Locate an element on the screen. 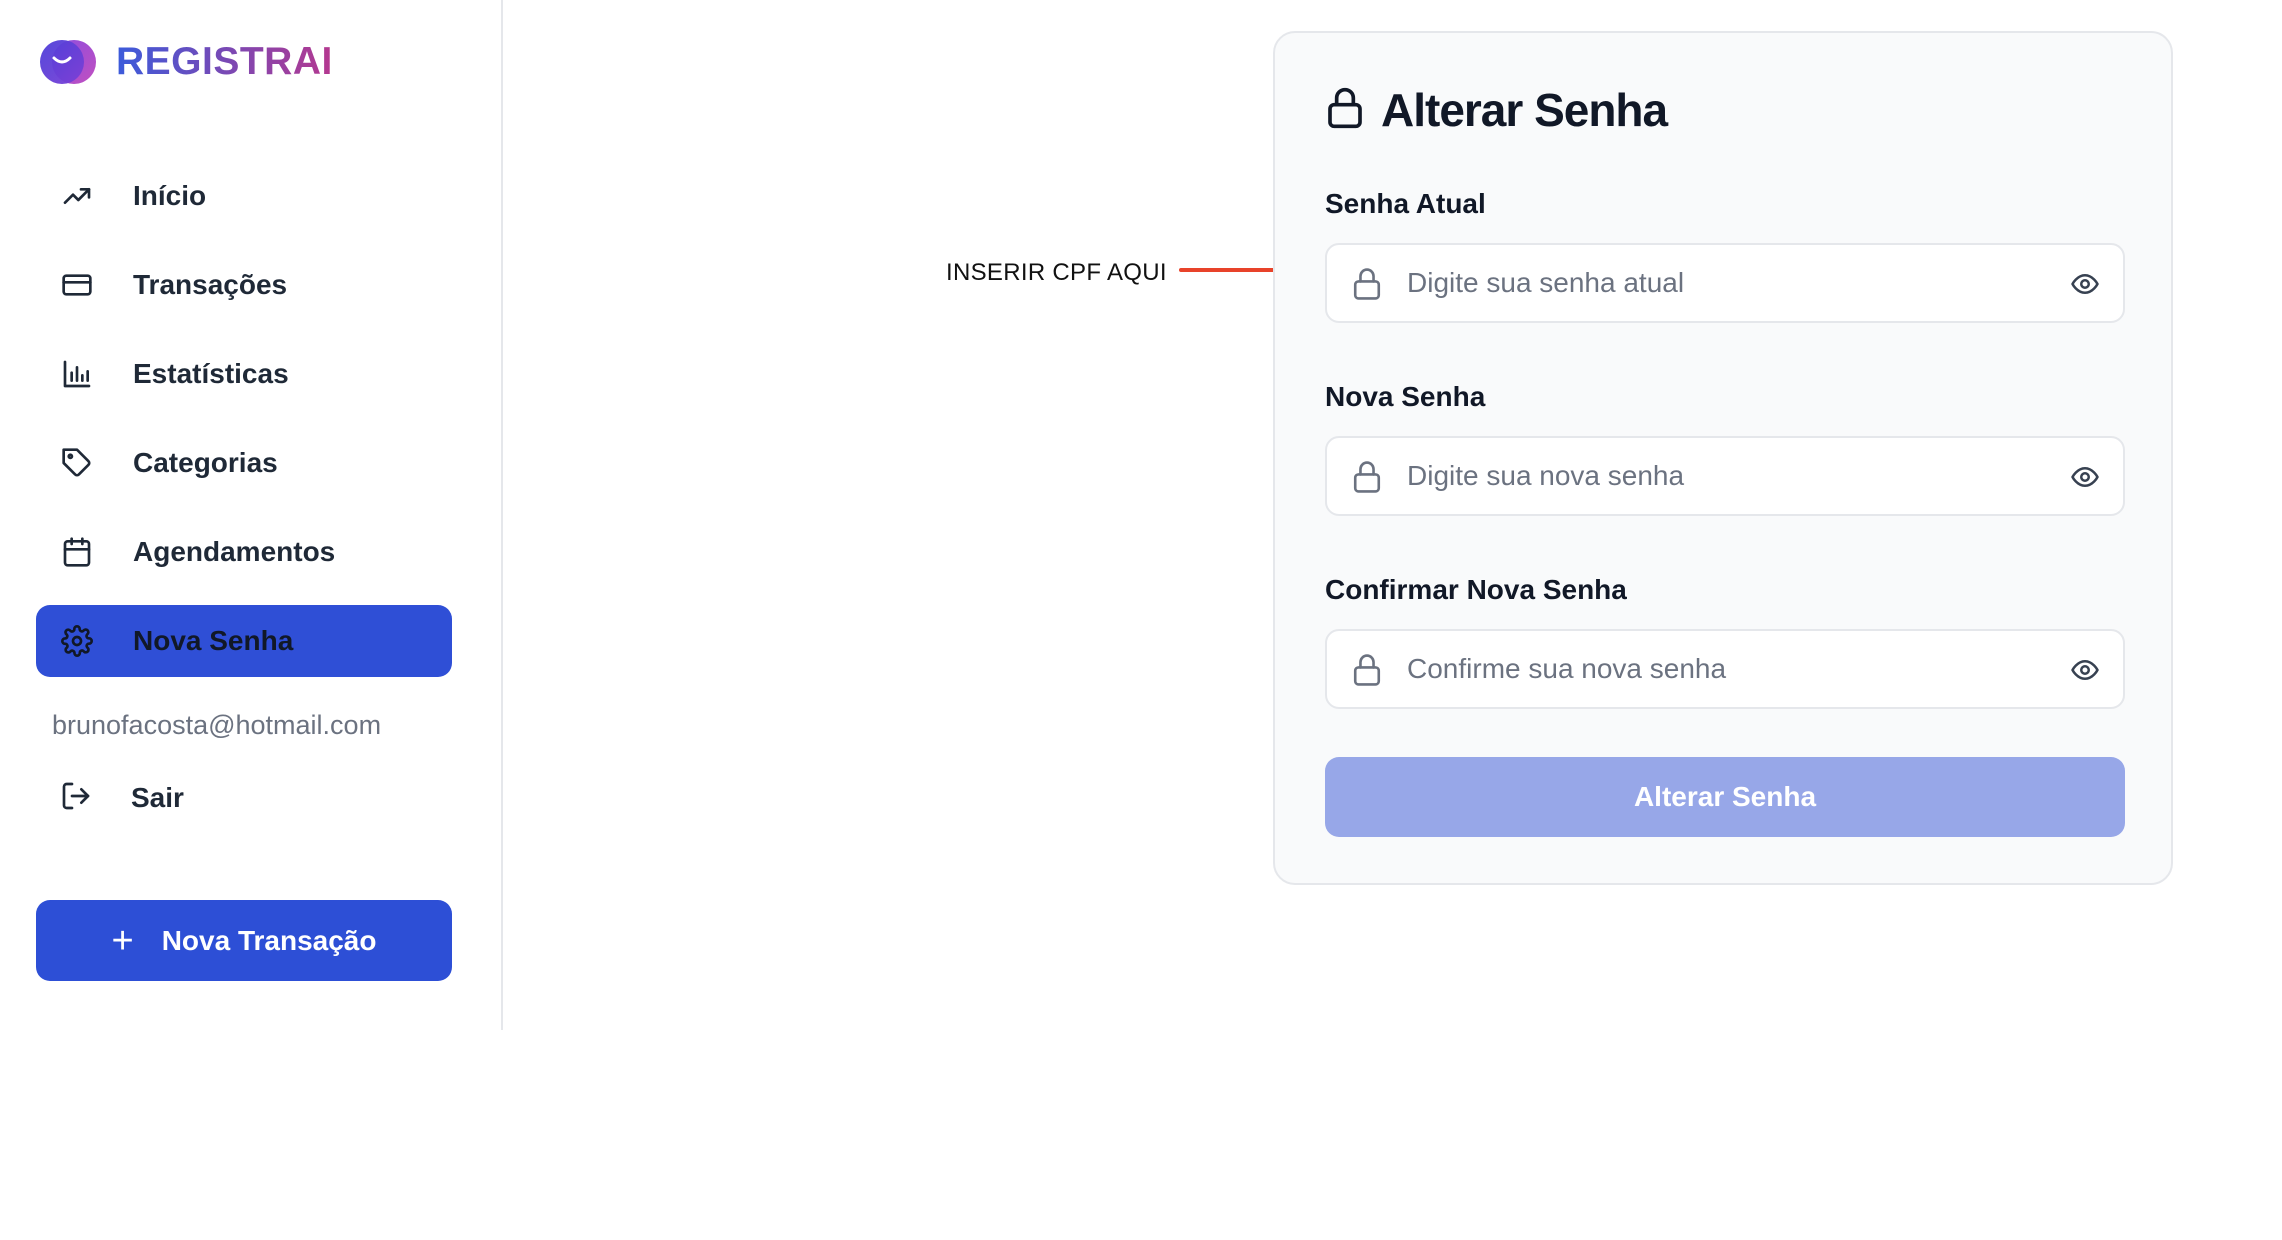 The width and height of the screenshot is (2282, 1240). plus-icon: + is located at coordinates (122, 940).